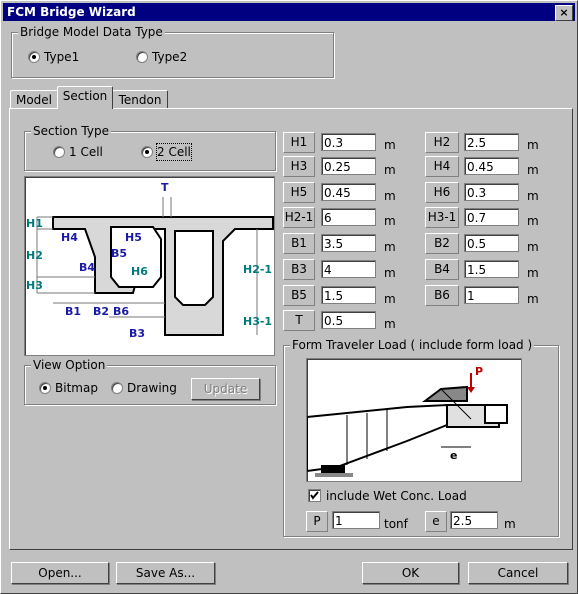 This screenshot has width=578, height=594. Describe the element at coordinates (491, 217) in the screenshot. I see `input-h3-1: 0.7` at that location.